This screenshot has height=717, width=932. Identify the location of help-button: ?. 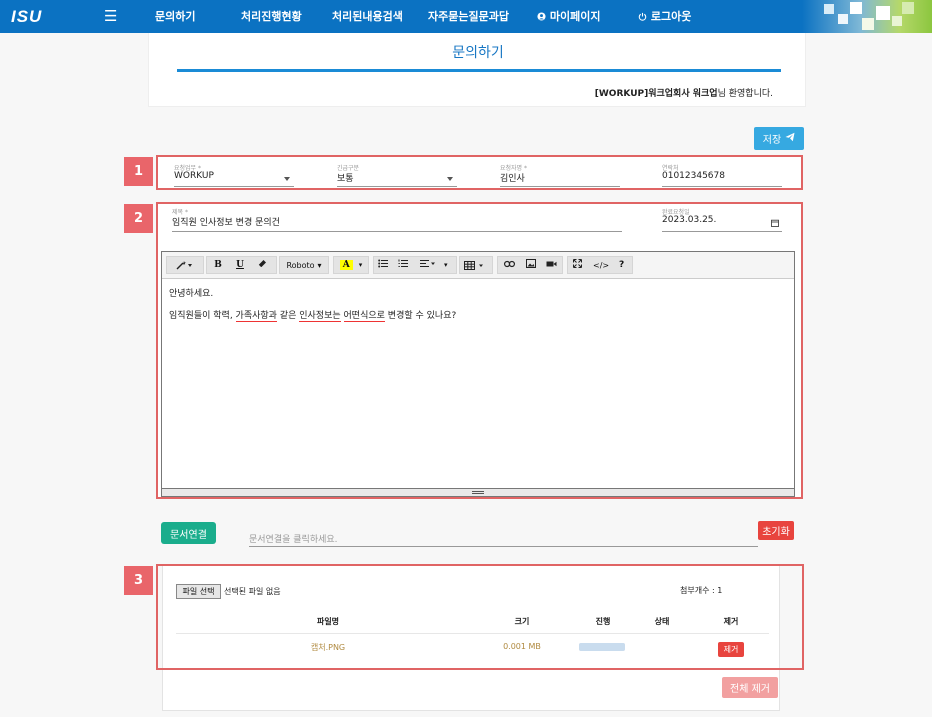
(621, 265).